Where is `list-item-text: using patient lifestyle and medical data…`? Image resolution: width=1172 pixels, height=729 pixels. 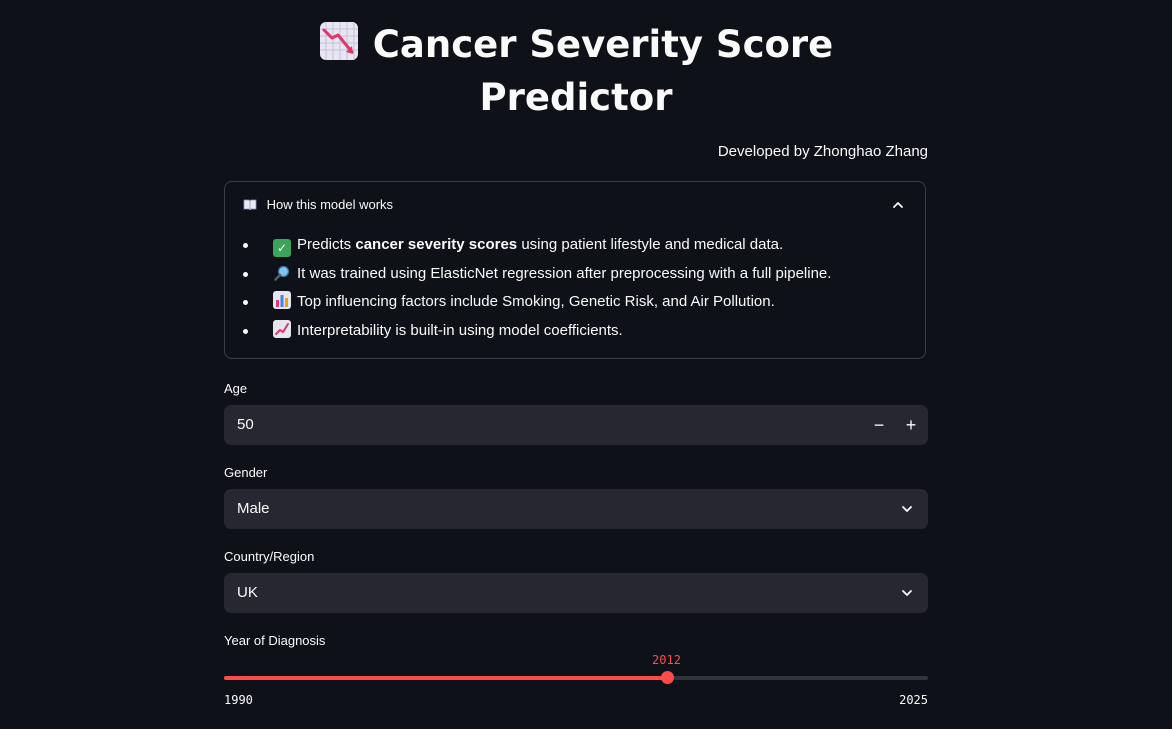 list-item-text: using patient lifestyle and medical data… is located at coordinates (650, 244).